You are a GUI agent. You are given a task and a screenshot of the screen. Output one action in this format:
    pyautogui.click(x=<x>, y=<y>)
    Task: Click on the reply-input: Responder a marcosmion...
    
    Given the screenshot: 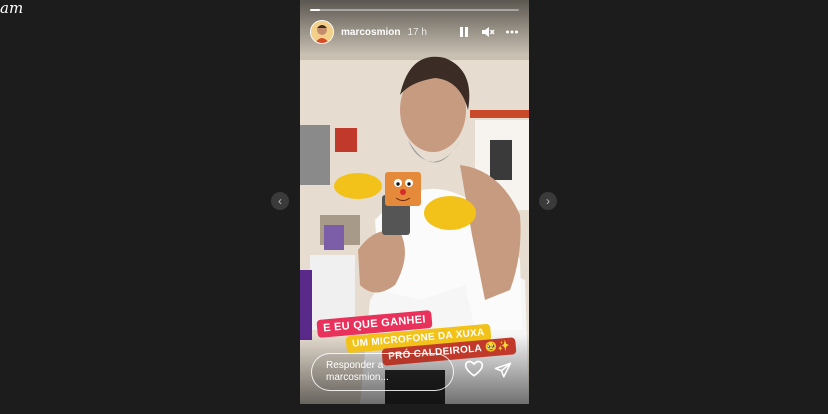 What is the action you would take?
    pyautogui.click(x=382, y=372)
    